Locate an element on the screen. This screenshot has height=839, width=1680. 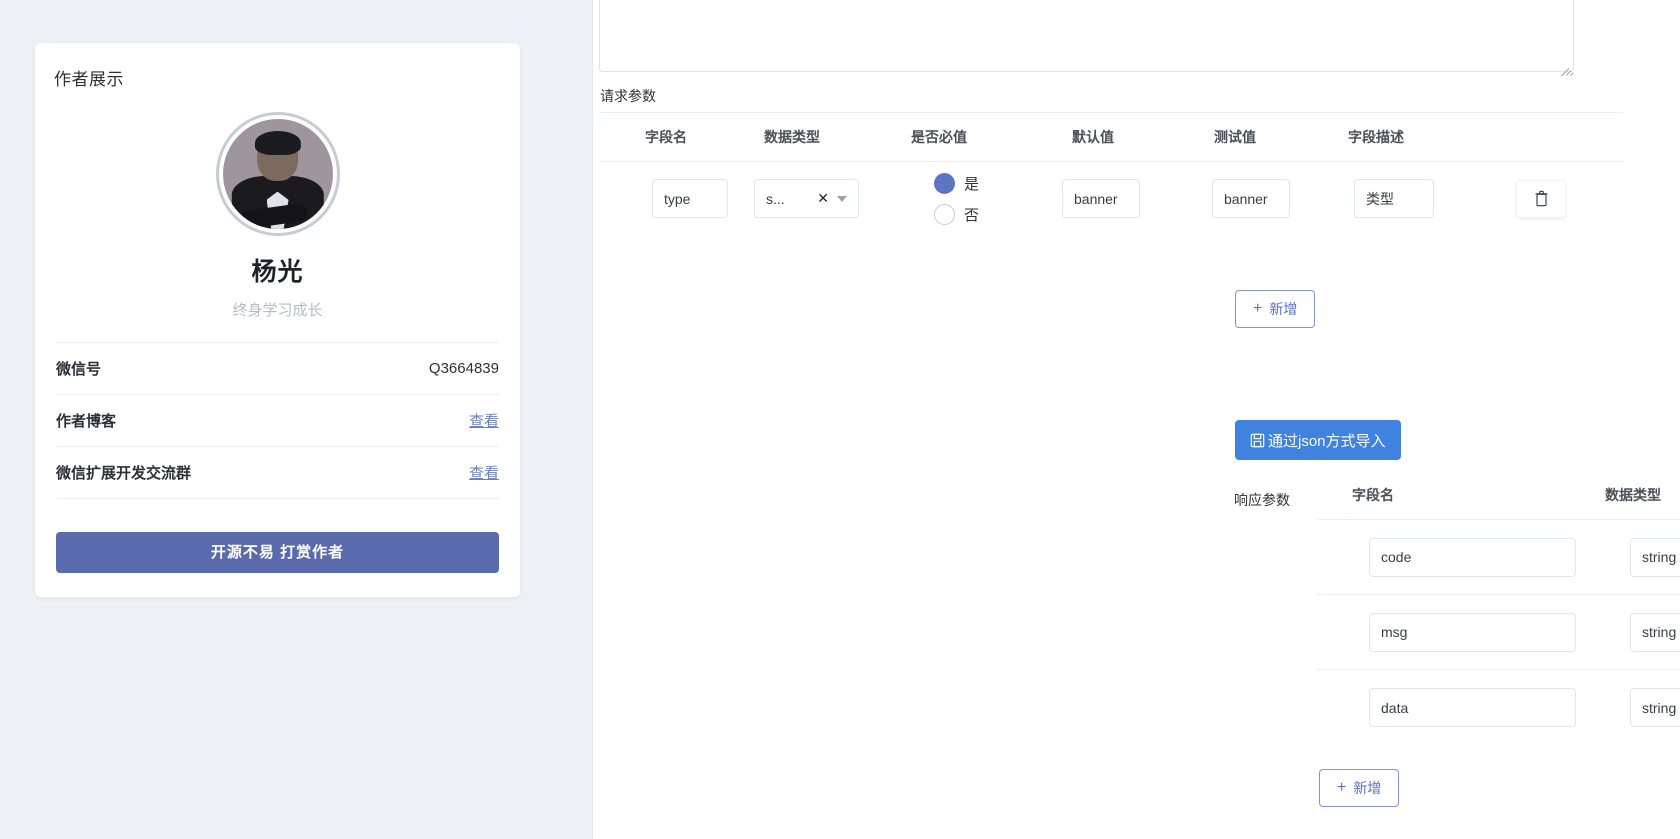
avatar-container is located at coordinates (277, 174).